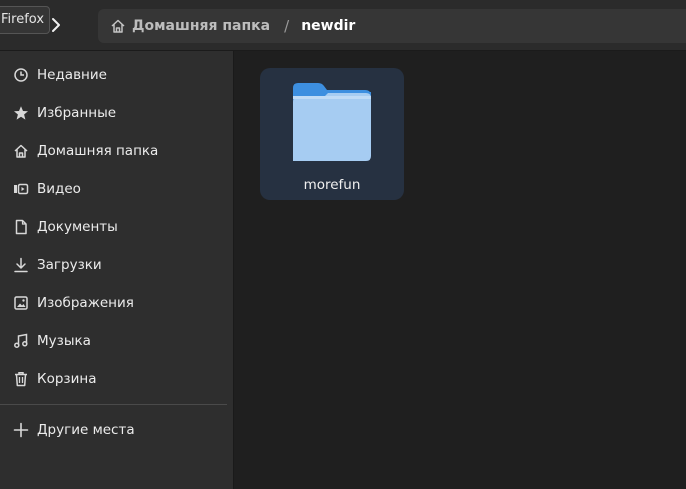 Image resolution: width=686 pixels, height=489 pixels. What do you see at coordinates (98, 151) in the screenshot?
I see `sidebar-item-label: Домашняя папка` at bounding box center [98, 151].